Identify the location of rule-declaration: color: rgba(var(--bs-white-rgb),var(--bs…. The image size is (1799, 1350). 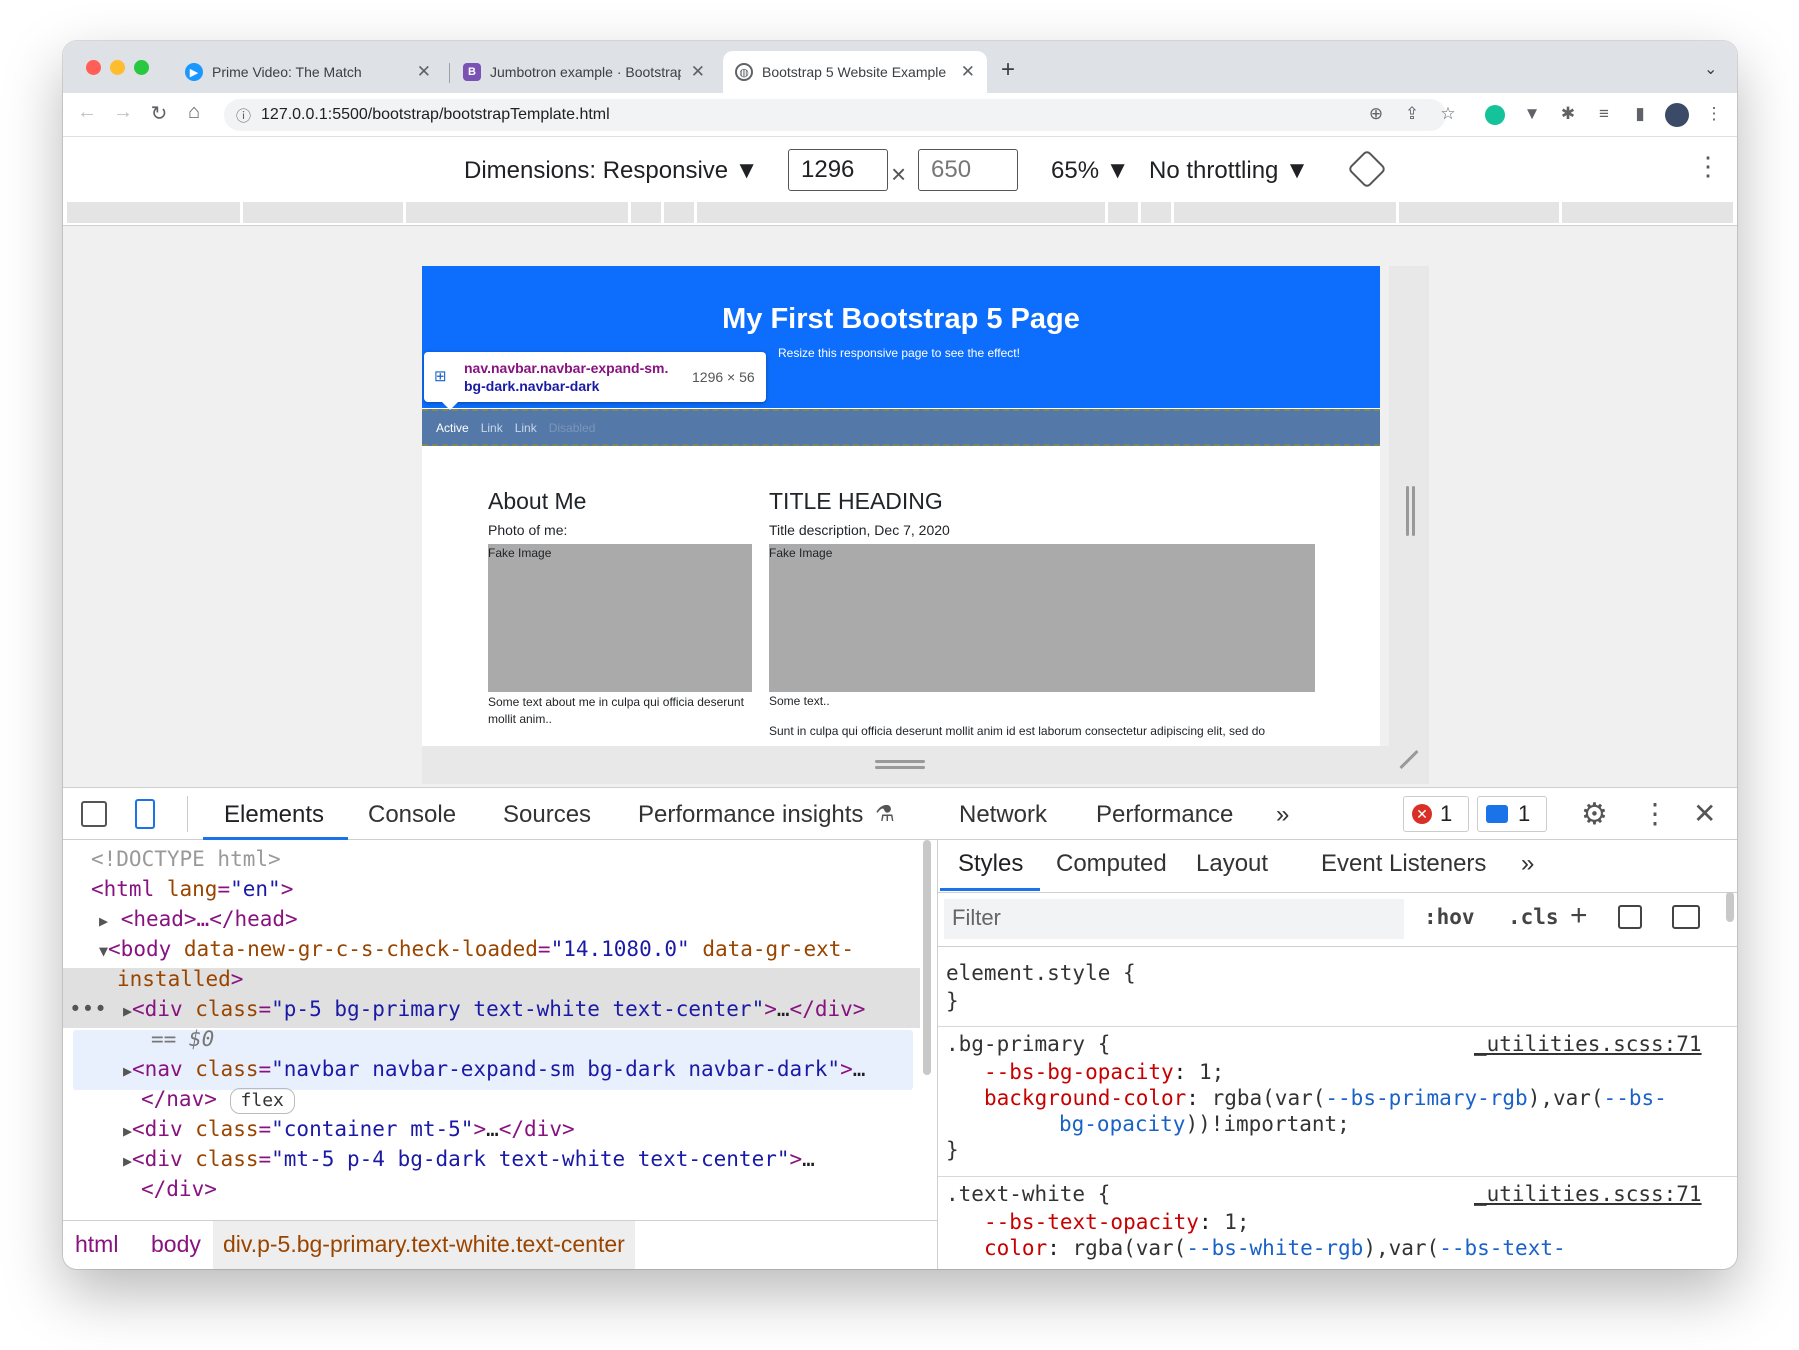
(1275, 1248).